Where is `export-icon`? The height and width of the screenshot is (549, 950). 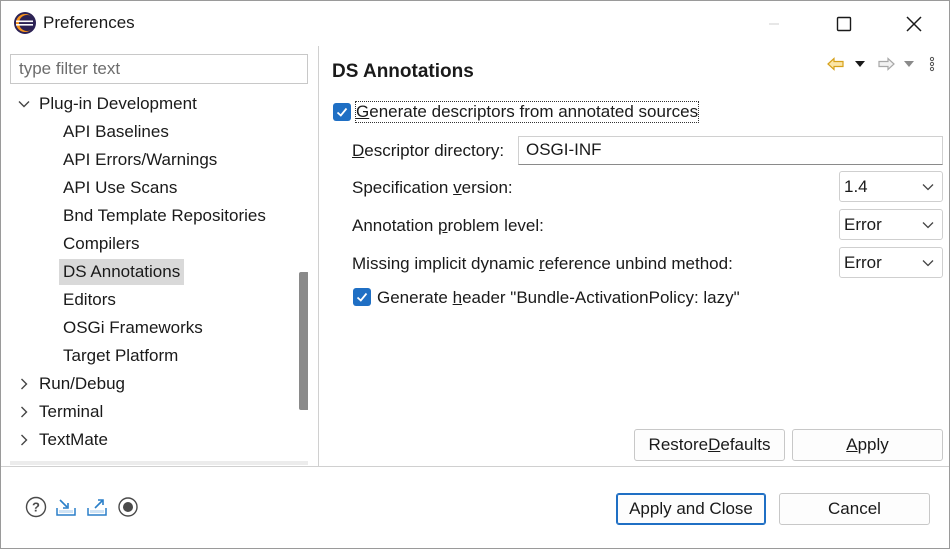
export-icon is located at coordinates (97, 507).